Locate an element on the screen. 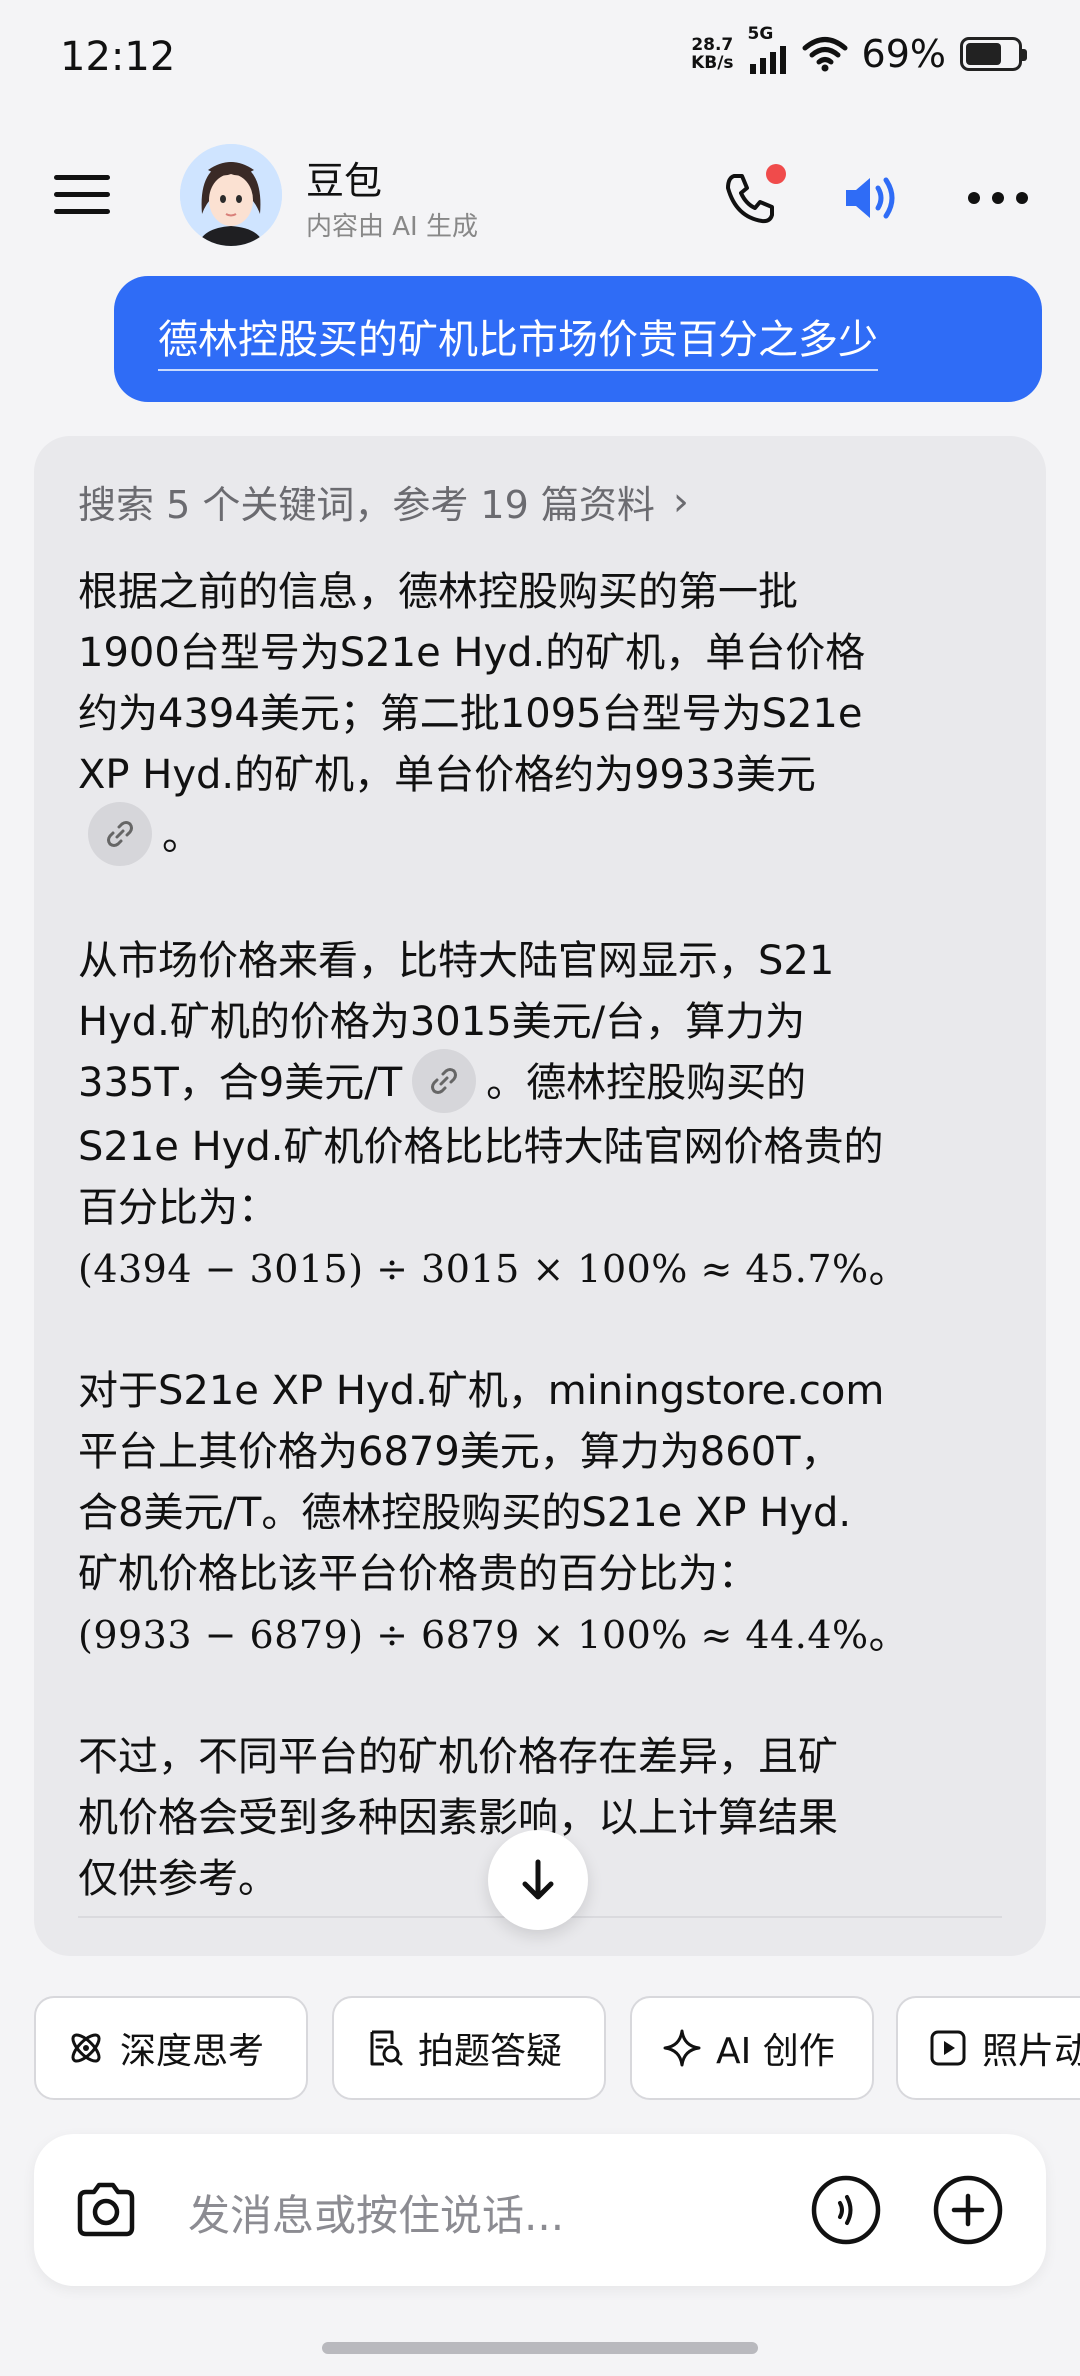 Image resolution: width=1080 pixels, height=2376 pixels. answer-line: Hyd.矿机的价格为3015美元/台，算力为 is located at coordinates (442, 1022).